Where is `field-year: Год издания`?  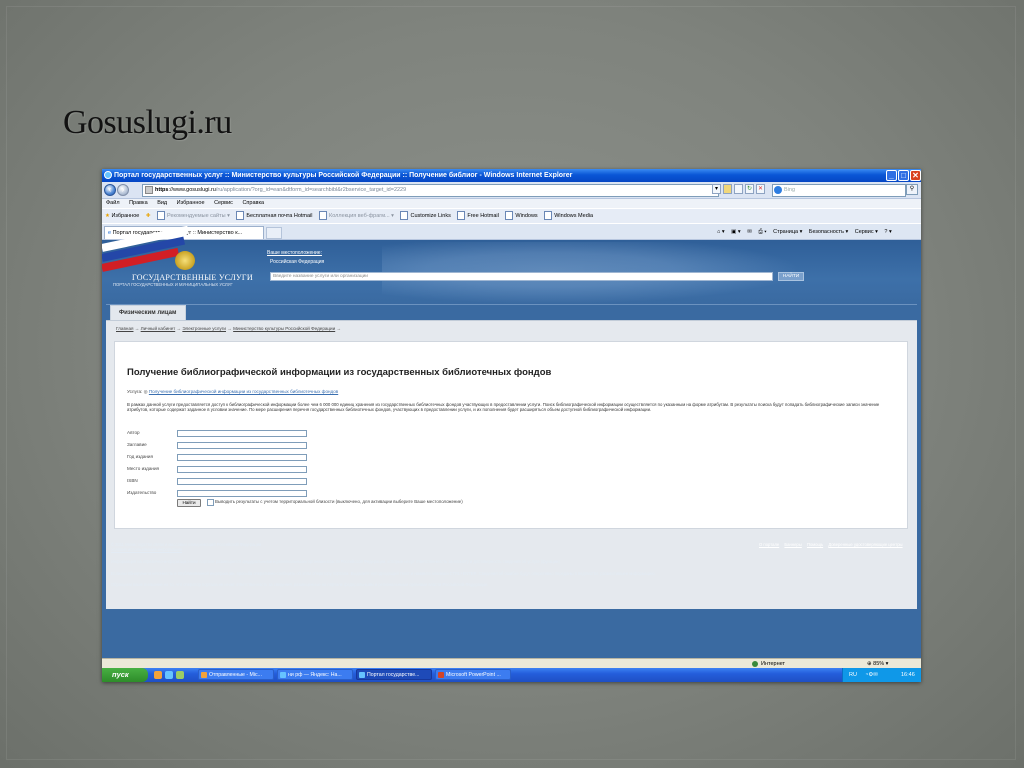
field-year: Год издания is located at coordinates (217, 458).